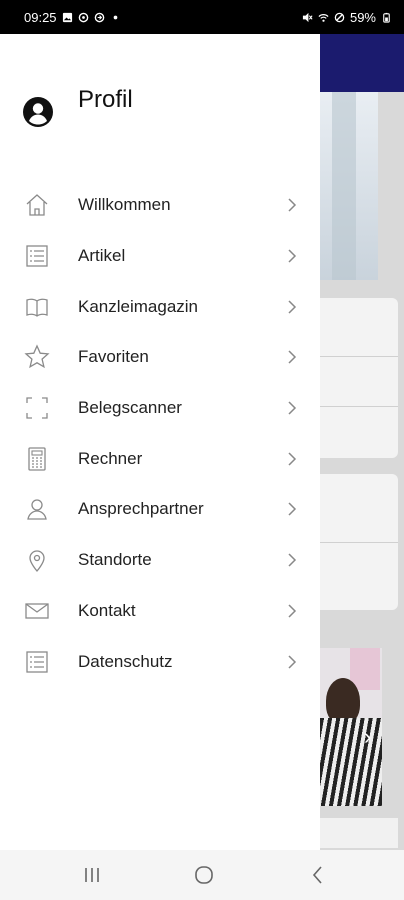 The image size is (404, 900). What do you see at coordinates (160, 256) in the screenshot?
I see `menu-item-artikel: Artikel` at bounding box center [160, 256].